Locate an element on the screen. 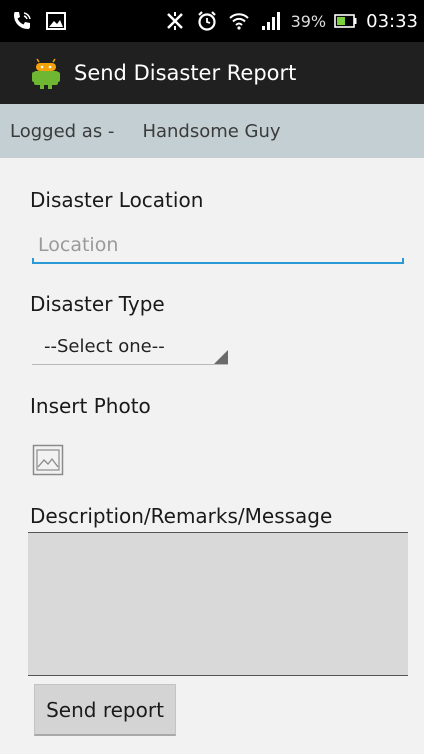  clock: 03:33 is located at coordinates (392, 21).